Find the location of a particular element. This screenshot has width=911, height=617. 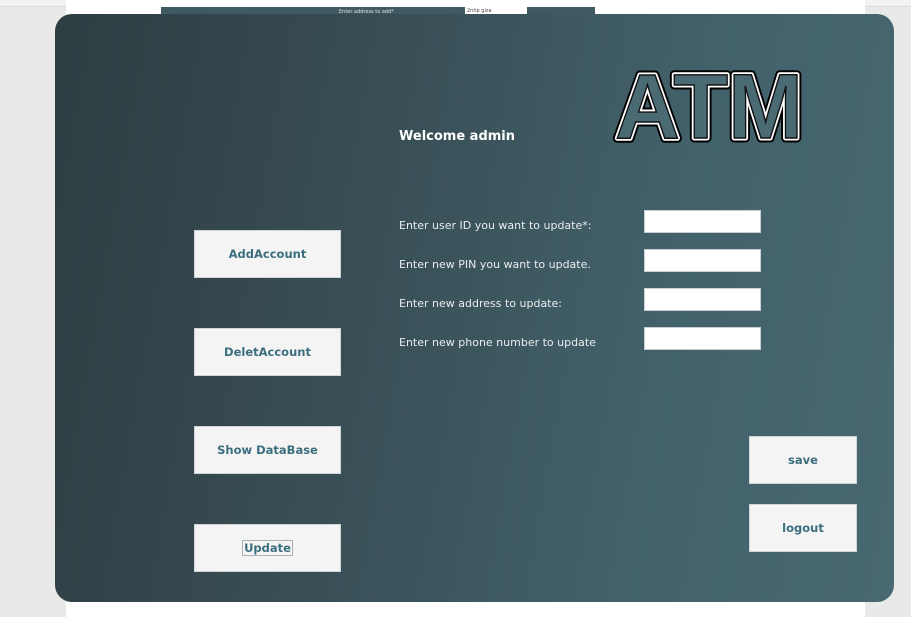

atm-logo: ATM ATM ATM is located at coordinates (709, 104).